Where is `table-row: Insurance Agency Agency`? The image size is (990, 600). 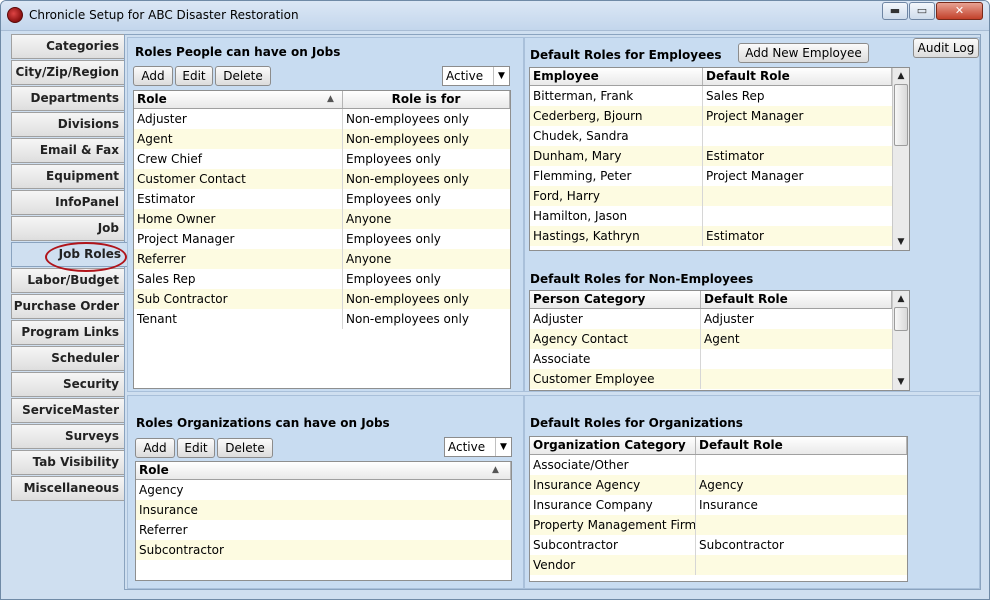 table-row: Insurance Agency Agency is located at coordinates (718, 485).